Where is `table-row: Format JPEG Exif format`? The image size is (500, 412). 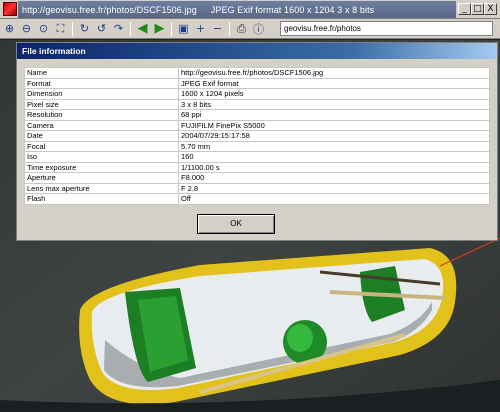 table-row: Format JPEG Exif format is located at coordinates (257, 83).